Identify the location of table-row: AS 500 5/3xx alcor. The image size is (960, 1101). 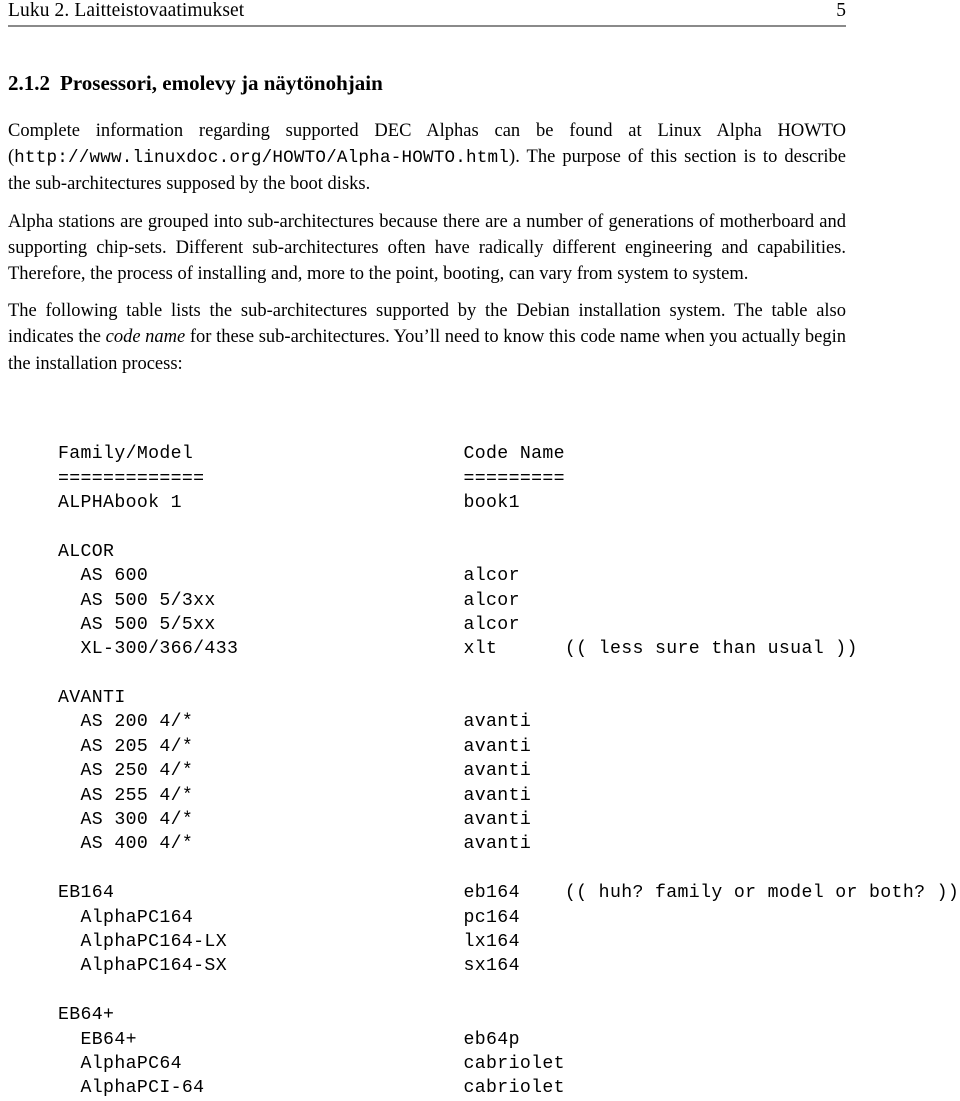
(289, 600).